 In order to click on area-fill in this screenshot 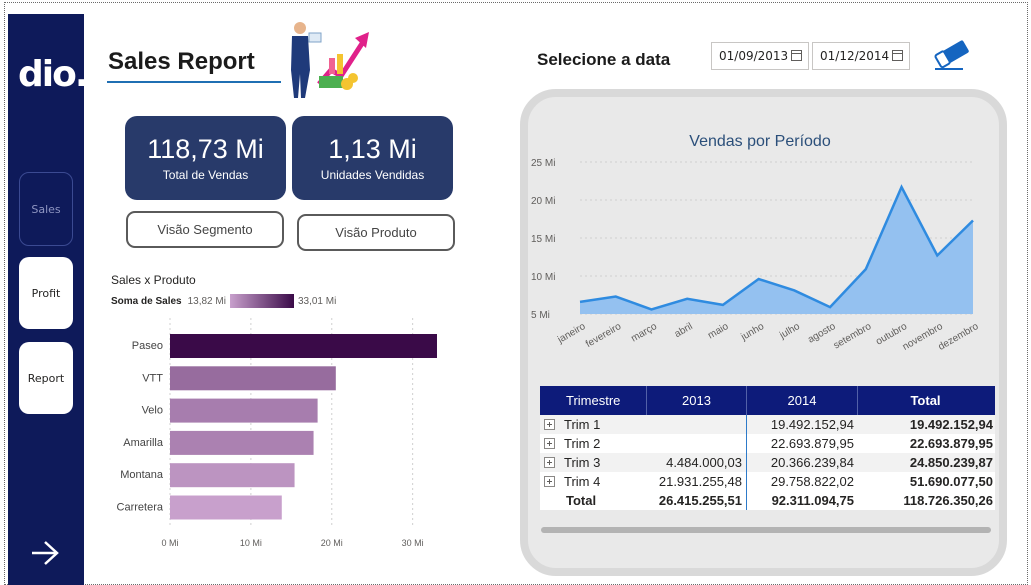, I will do `click(776, 250)`.